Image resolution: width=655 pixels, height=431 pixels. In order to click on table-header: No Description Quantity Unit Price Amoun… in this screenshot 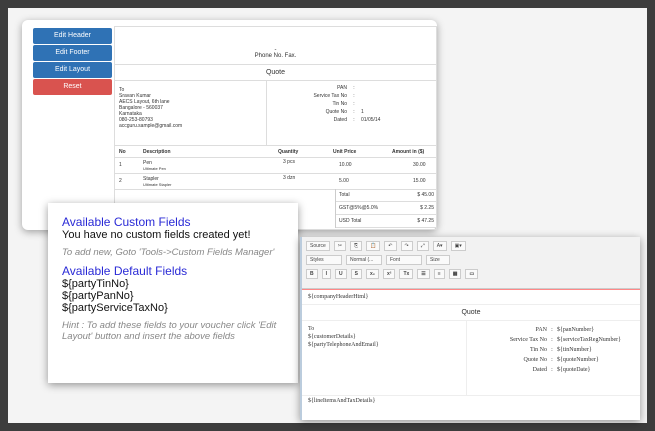, I will do `click(275, 152)`.